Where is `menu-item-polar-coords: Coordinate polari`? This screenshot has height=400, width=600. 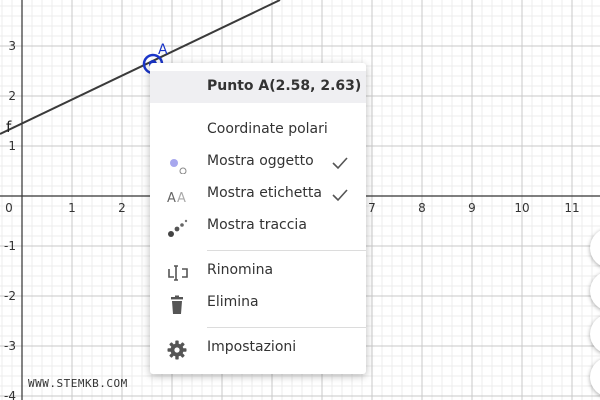
menu-item-polar-coords: Coordinate polari is located at coordinates (258, 131).